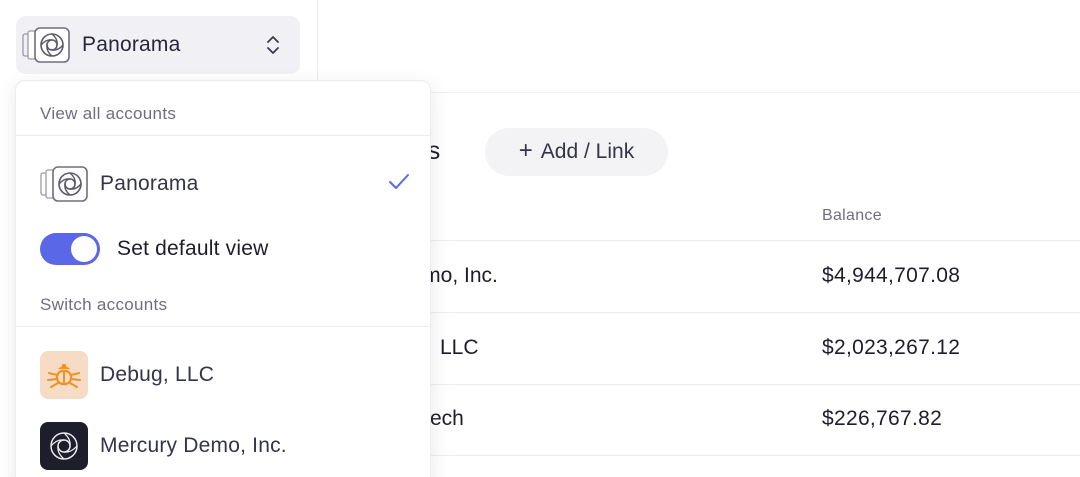  What do you see at coordinates (193, 445) in the screenshot?
I see `dropdown-item-label: Mercury Demo, Inc.` at bounding box center [193, 445].